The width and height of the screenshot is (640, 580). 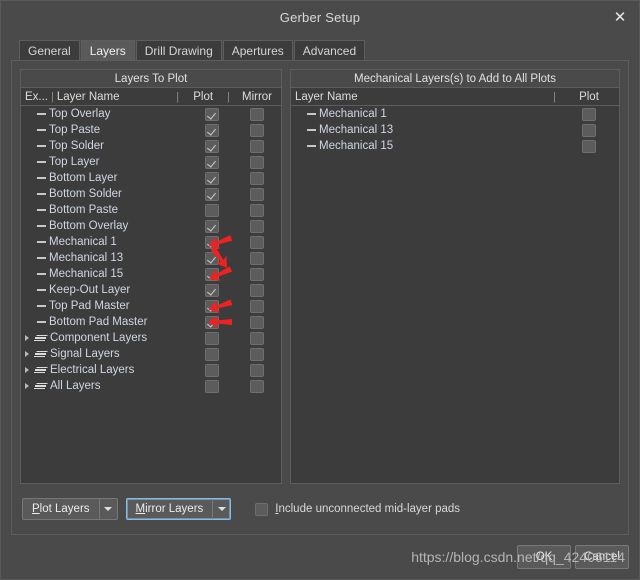 I want to click on table-row: Bottom Solder, so click(x=151, y=194).